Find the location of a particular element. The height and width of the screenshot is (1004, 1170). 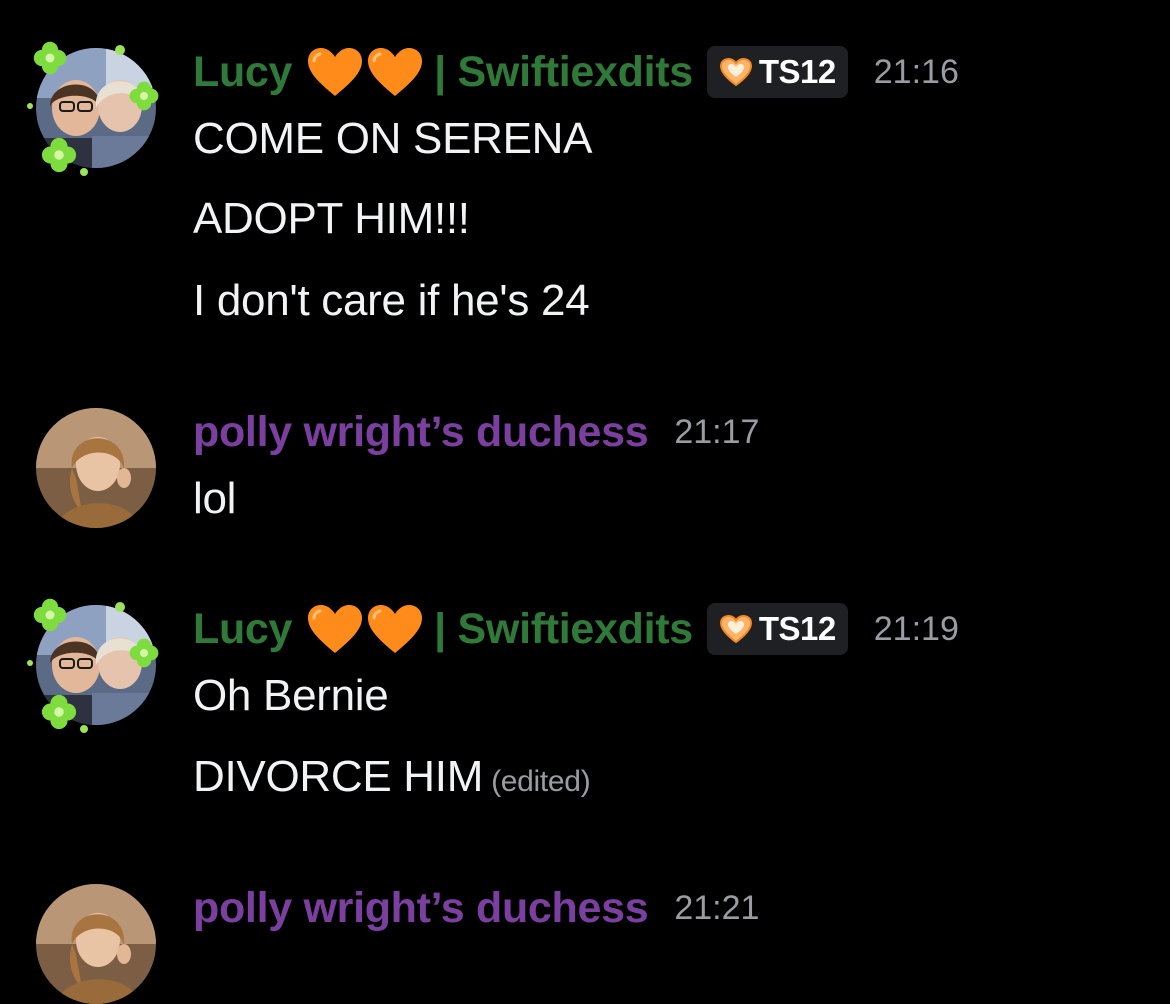

timestamp: 21:21 is located at coordinates (717, 907).